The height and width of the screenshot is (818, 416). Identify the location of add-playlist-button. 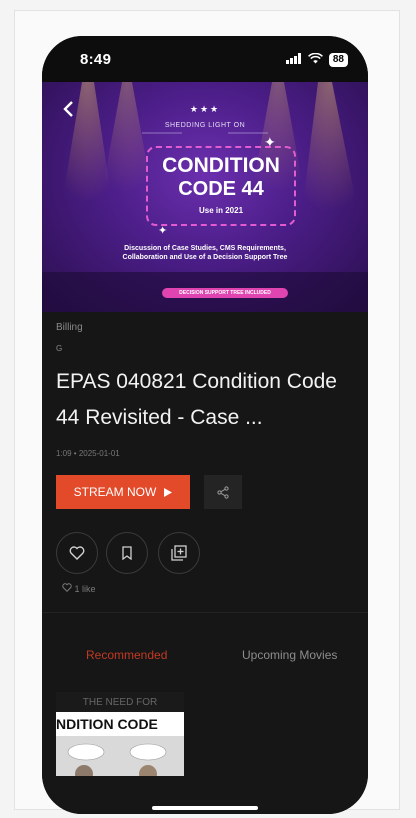
(179, 553).